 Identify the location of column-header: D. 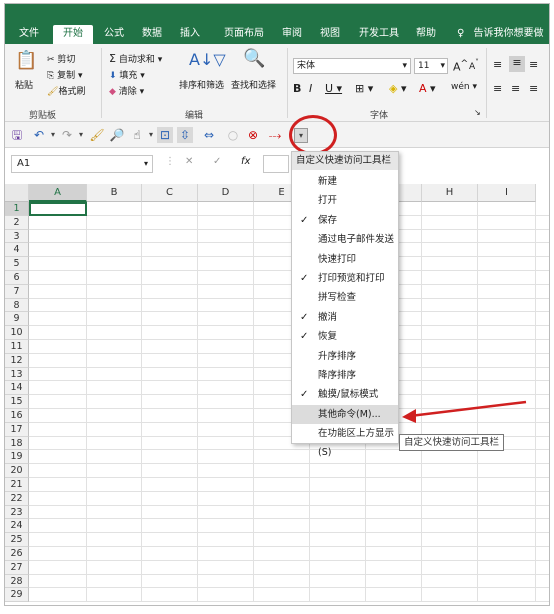
(226, 193).